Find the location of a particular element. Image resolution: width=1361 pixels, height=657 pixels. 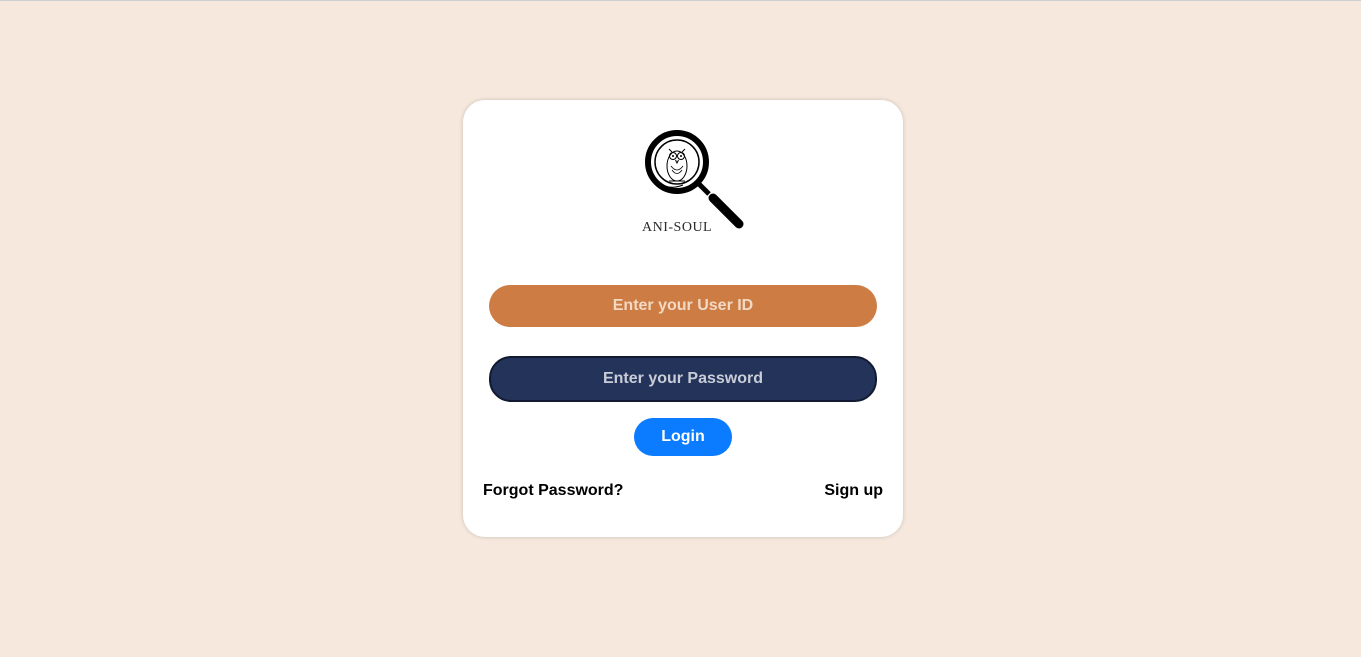

sign-up-link: Sign up is located at coordinates (853, 491).